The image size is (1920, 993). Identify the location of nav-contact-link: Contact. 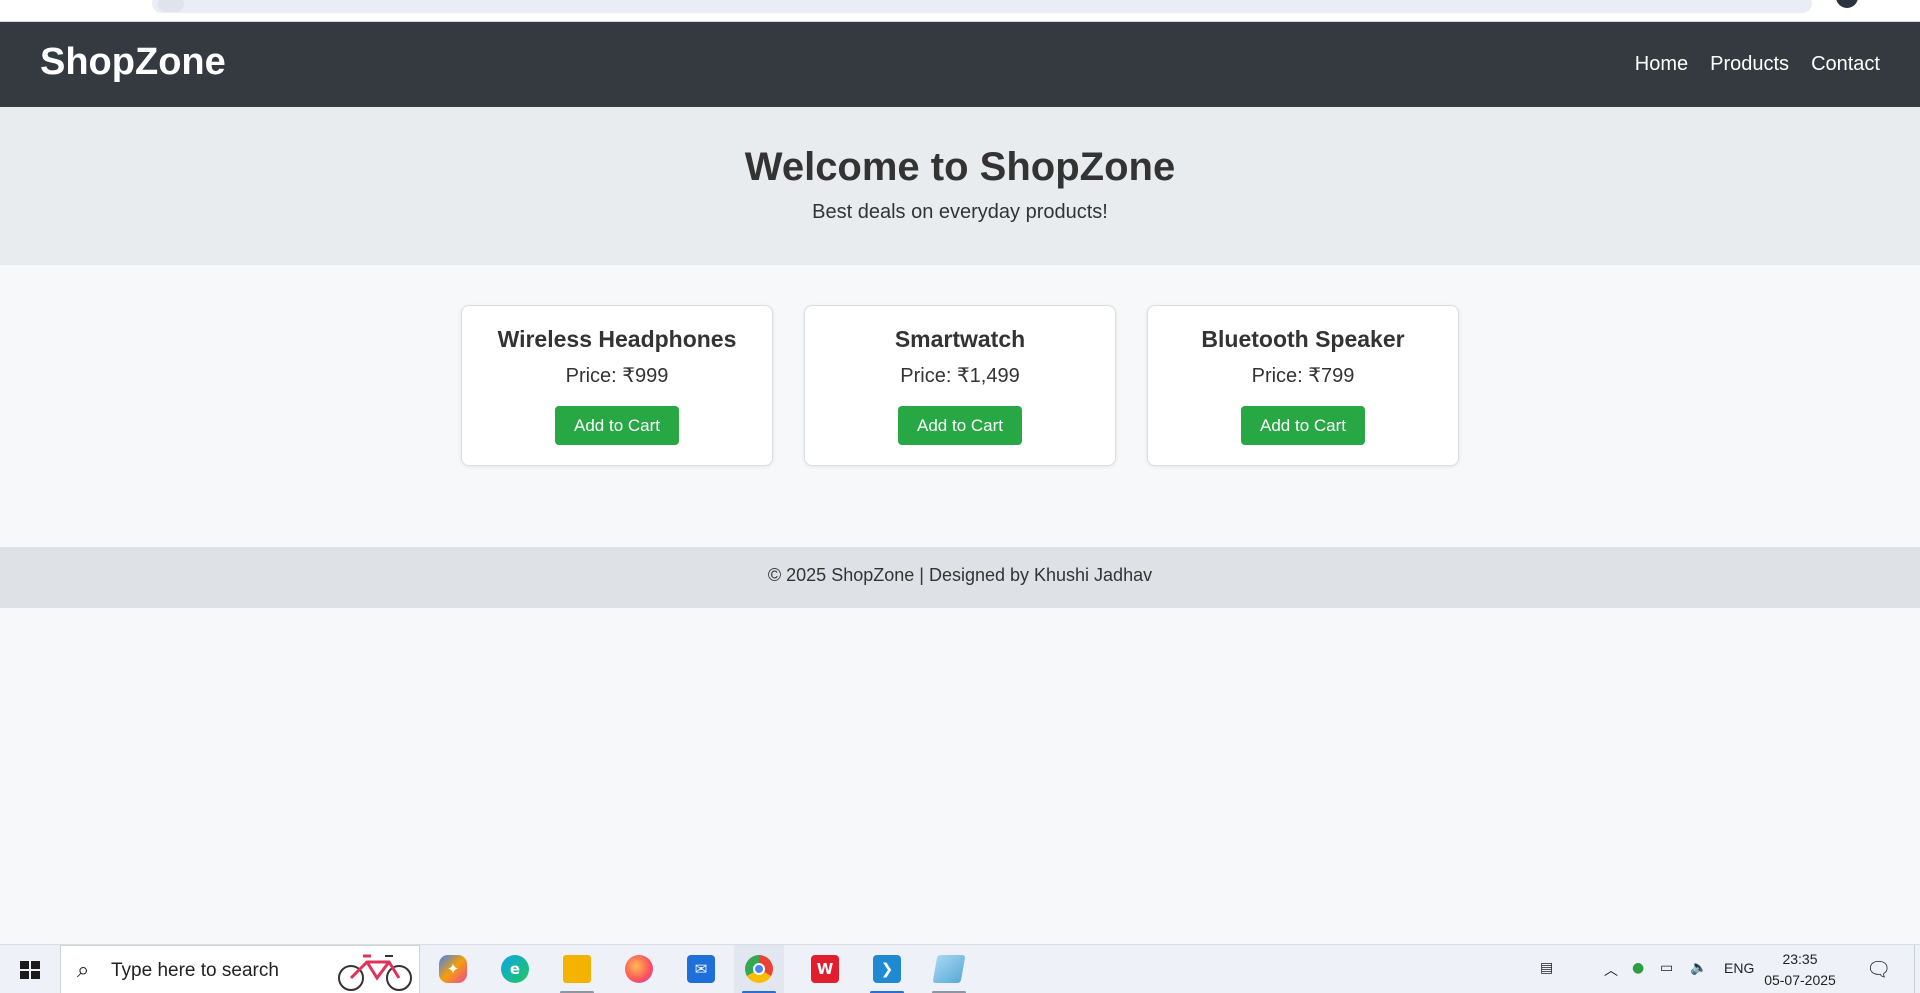
(1845, 64).